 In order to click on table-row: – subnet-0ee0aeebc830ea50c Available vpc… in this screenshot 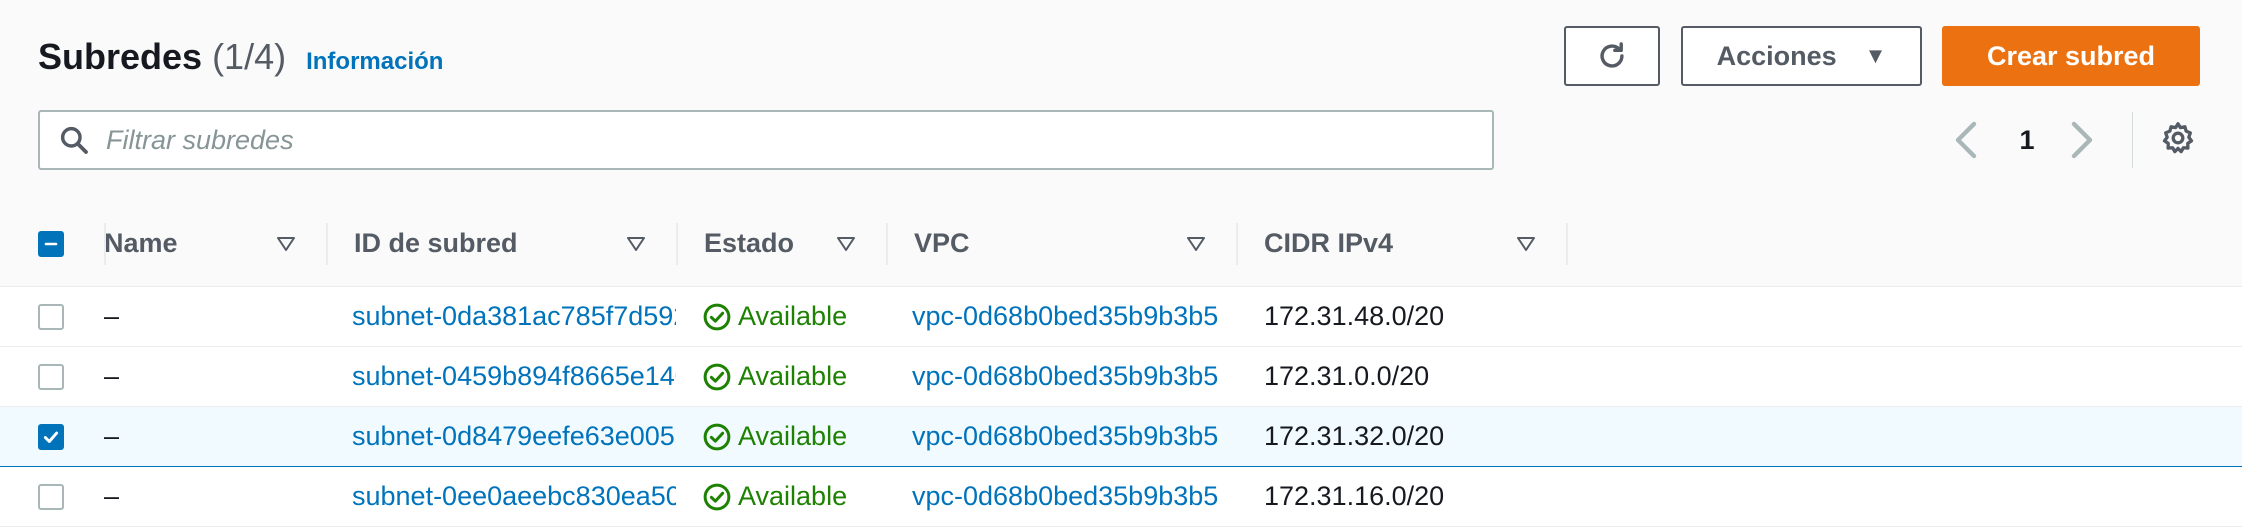, I will do `click(1121, 496)`.